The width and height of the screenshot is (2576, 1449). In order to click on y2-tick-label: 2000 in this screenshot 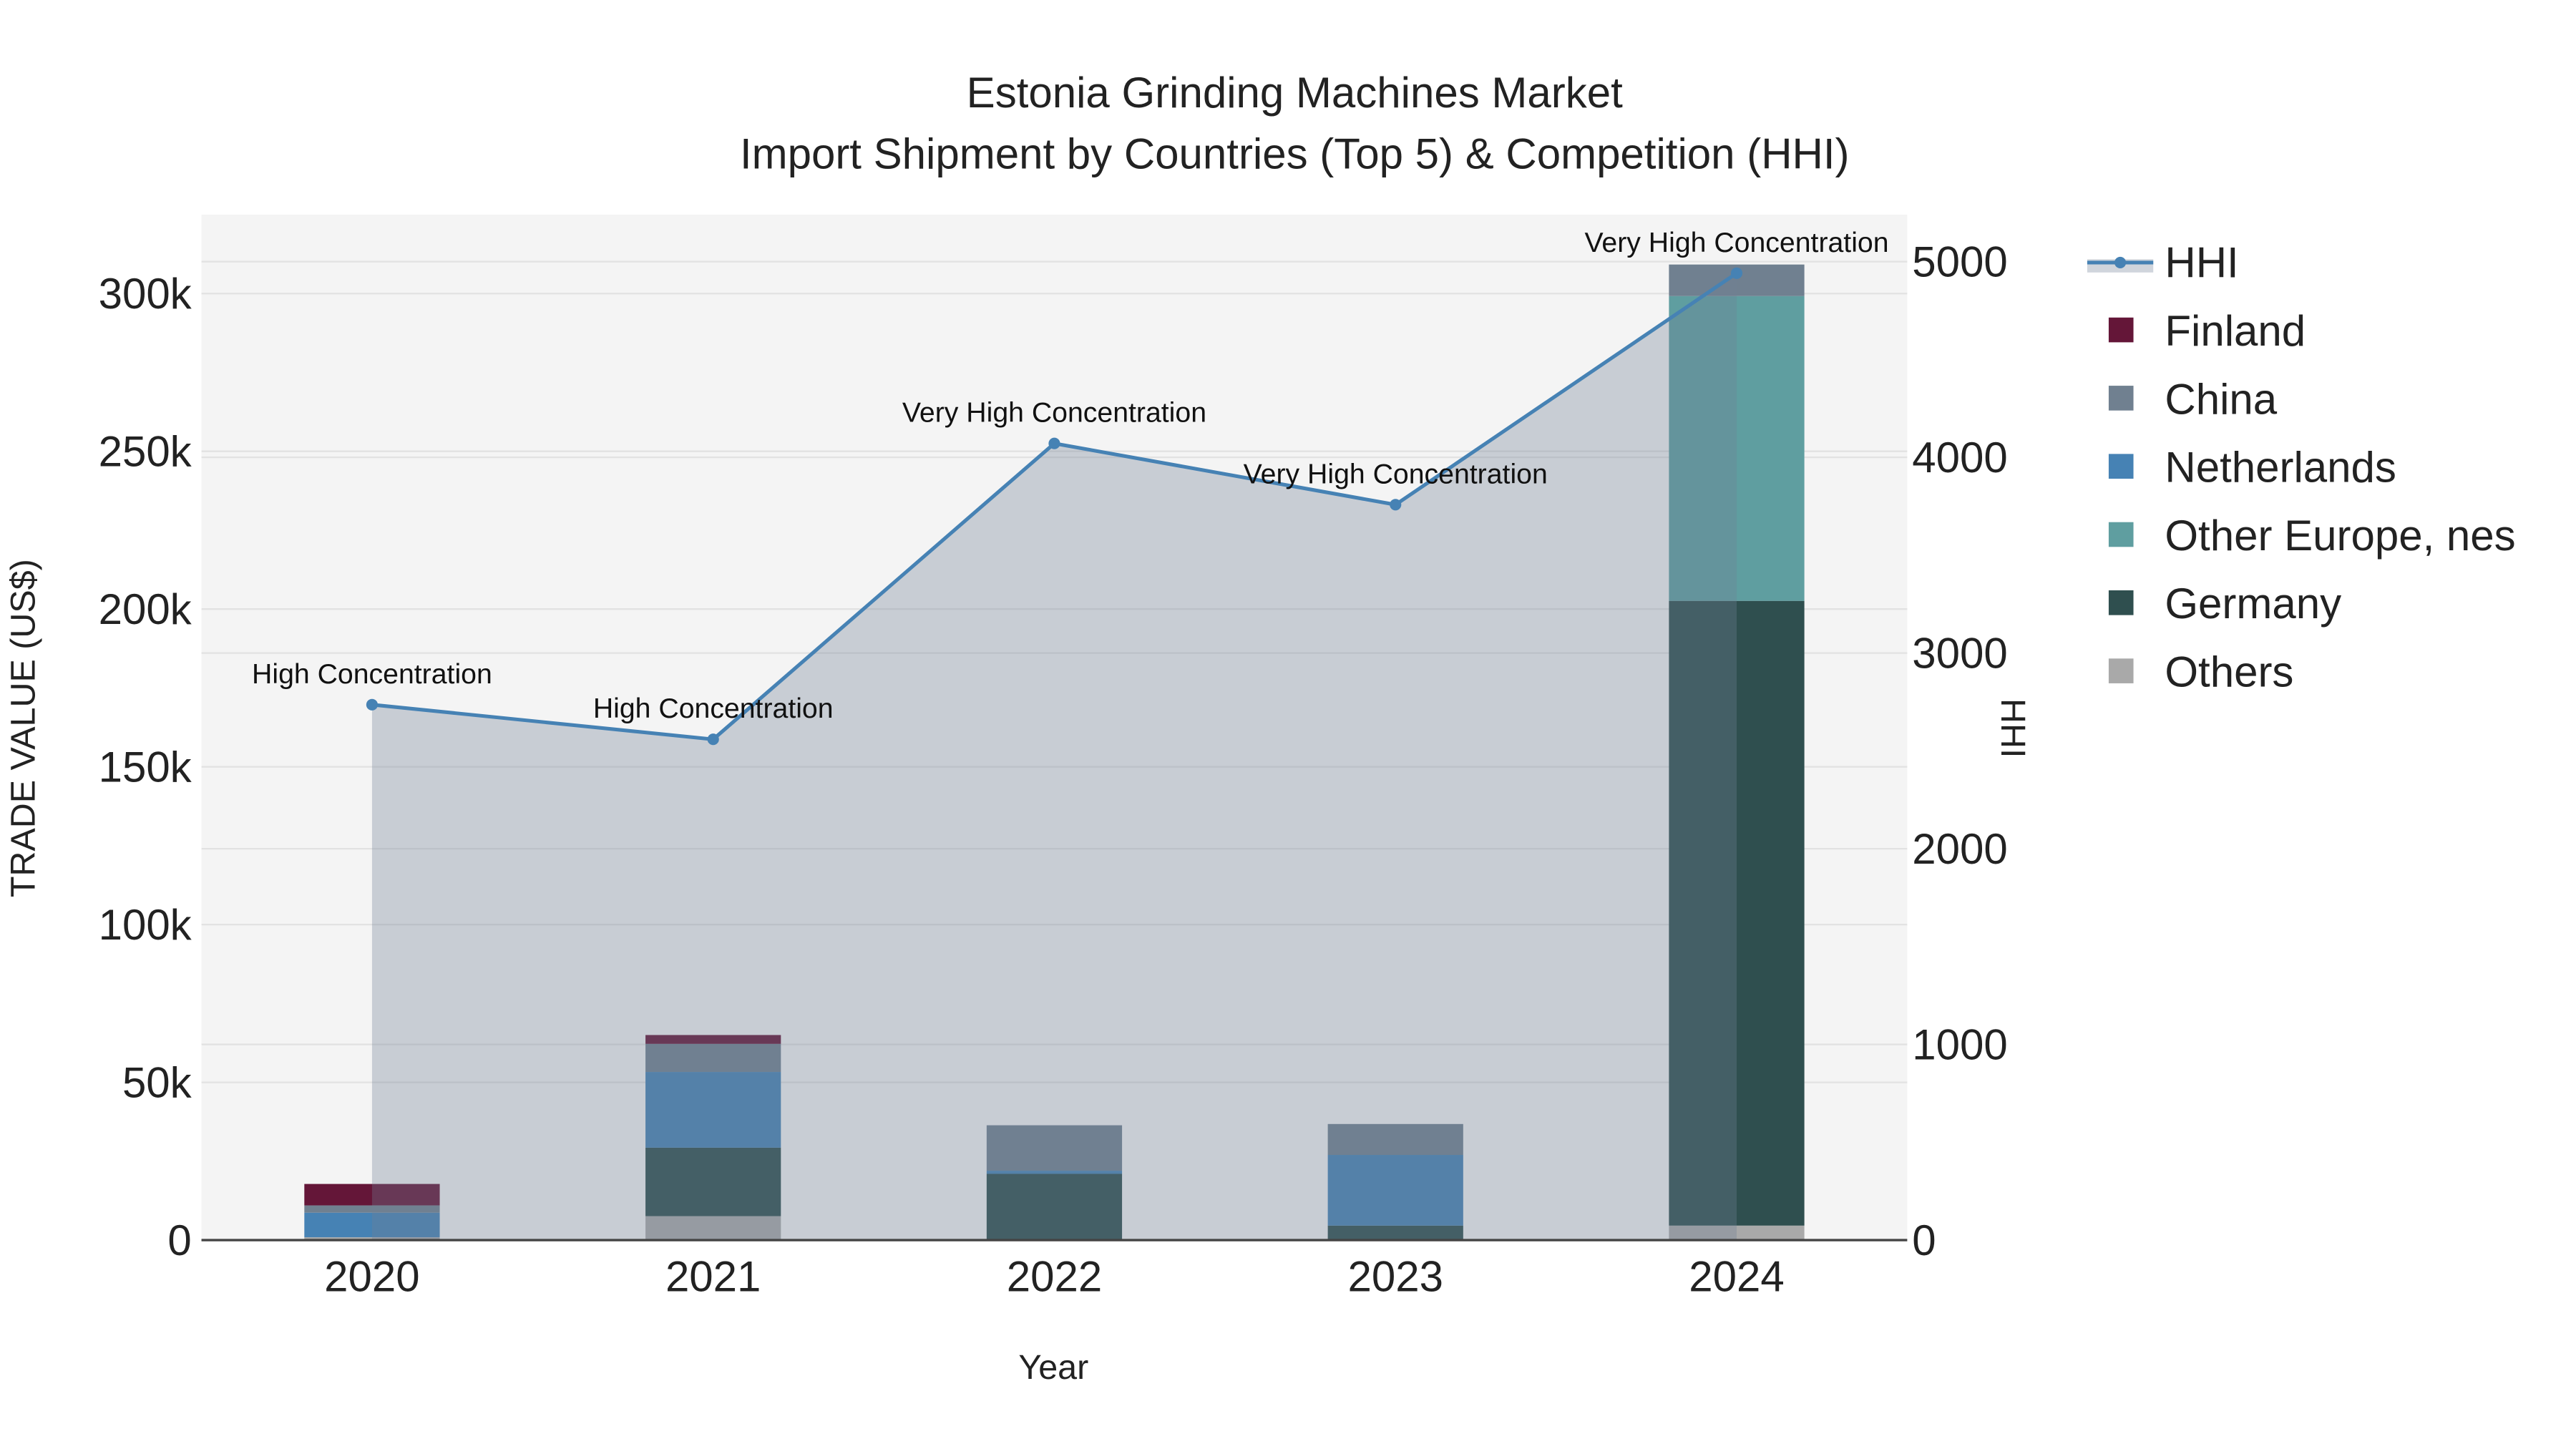, I will do `click(1959, 849)`.